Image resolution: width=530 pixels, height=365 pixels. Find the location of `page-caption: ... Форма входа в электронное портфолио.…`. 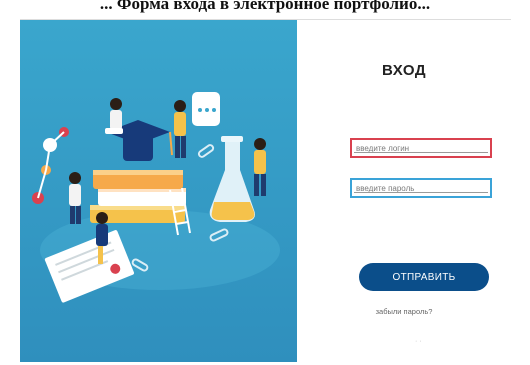

page-caption: ... Форма входа в электронное портфолио.… is located at coordinates (265, 6).